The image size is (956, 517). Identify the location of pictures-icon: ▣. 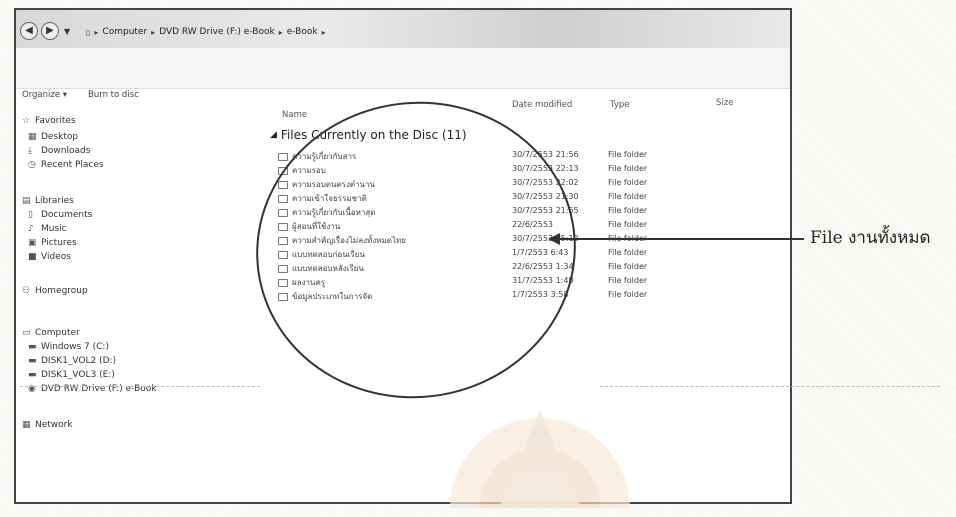
(32, 242).